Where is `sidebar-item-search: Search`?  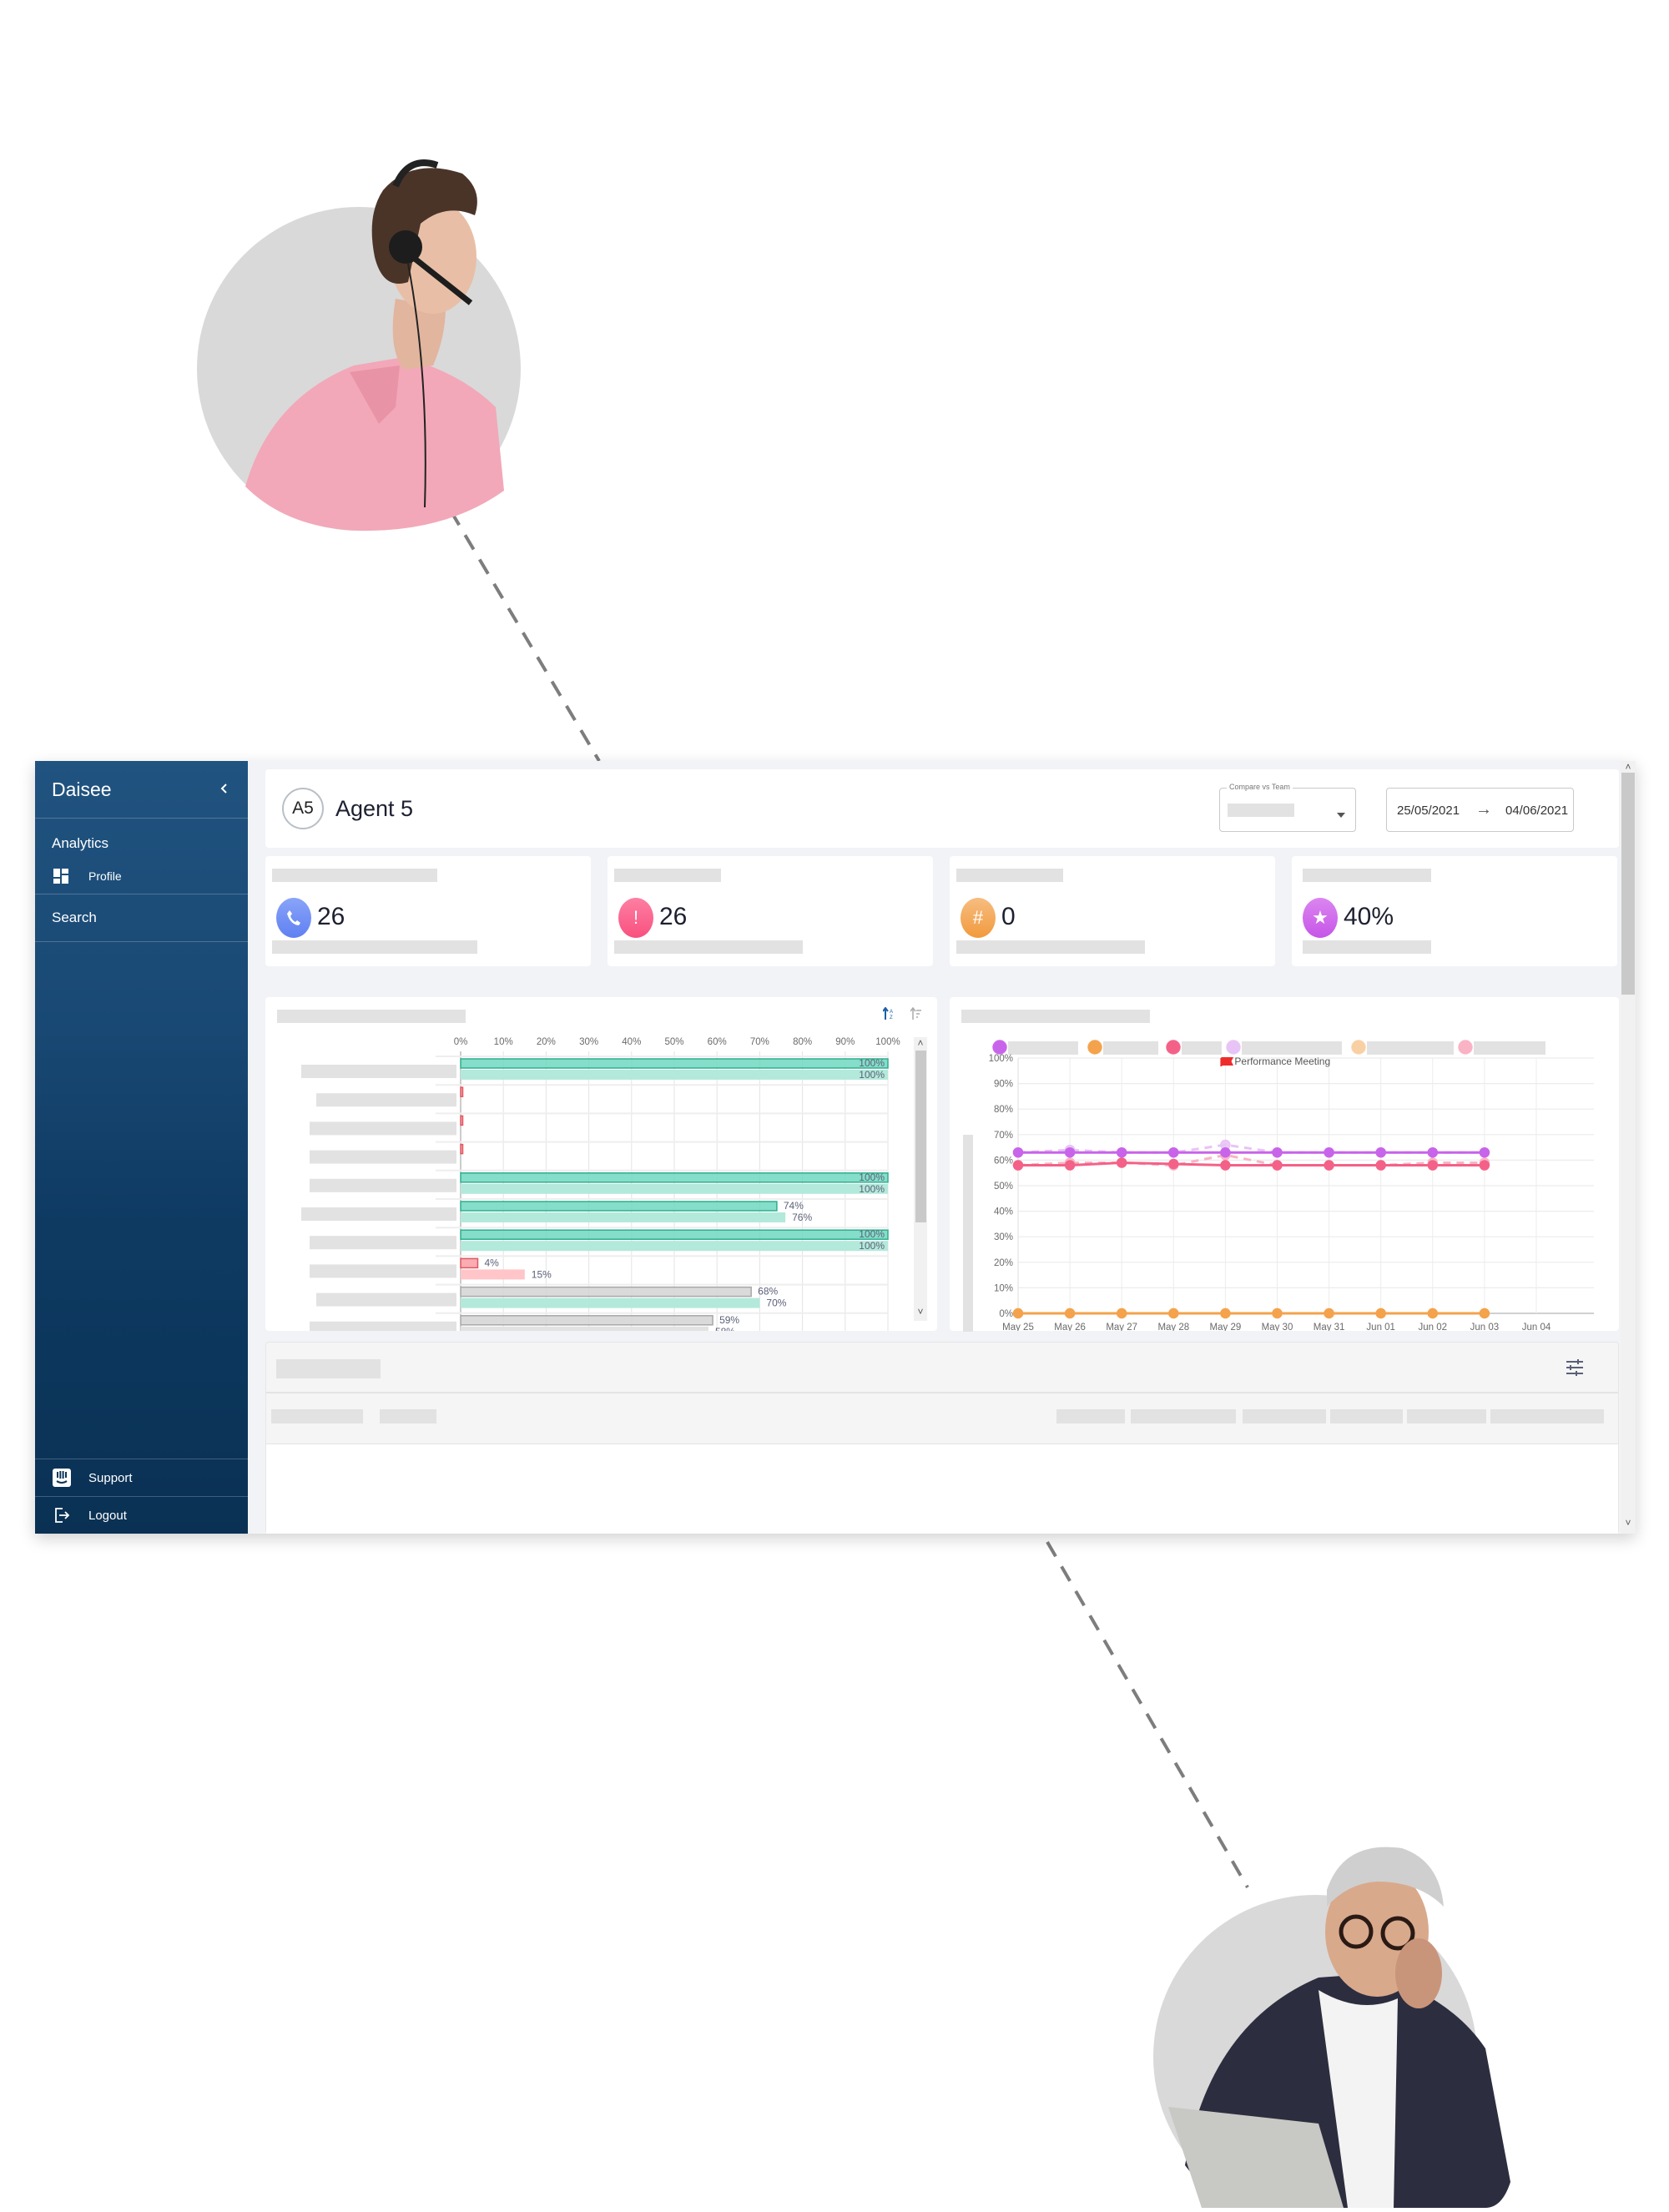
sidebar-item-search: Search is located at coordinates (141, 918).